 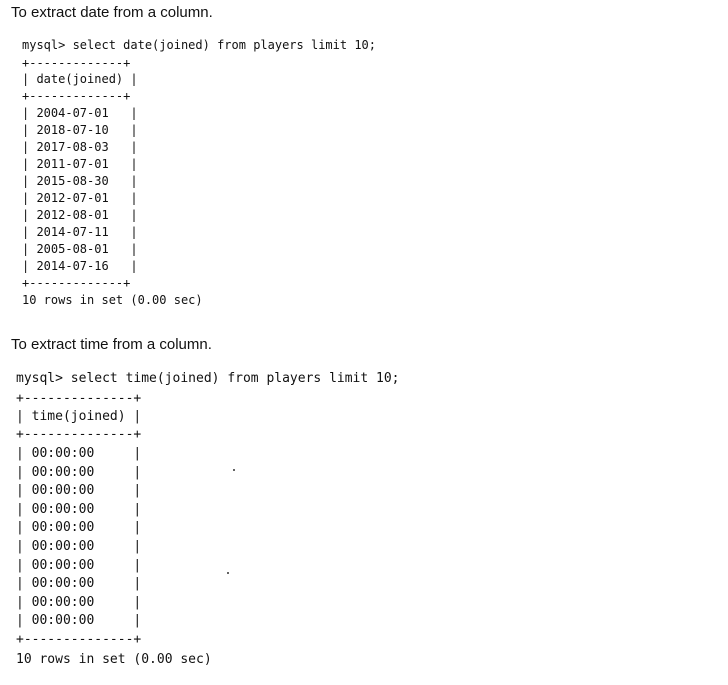 What do you see at coordinates (80, 215) in the screenshot?
I see `table-row: | 2012-08-01 |` at bounding box center [80, 215].